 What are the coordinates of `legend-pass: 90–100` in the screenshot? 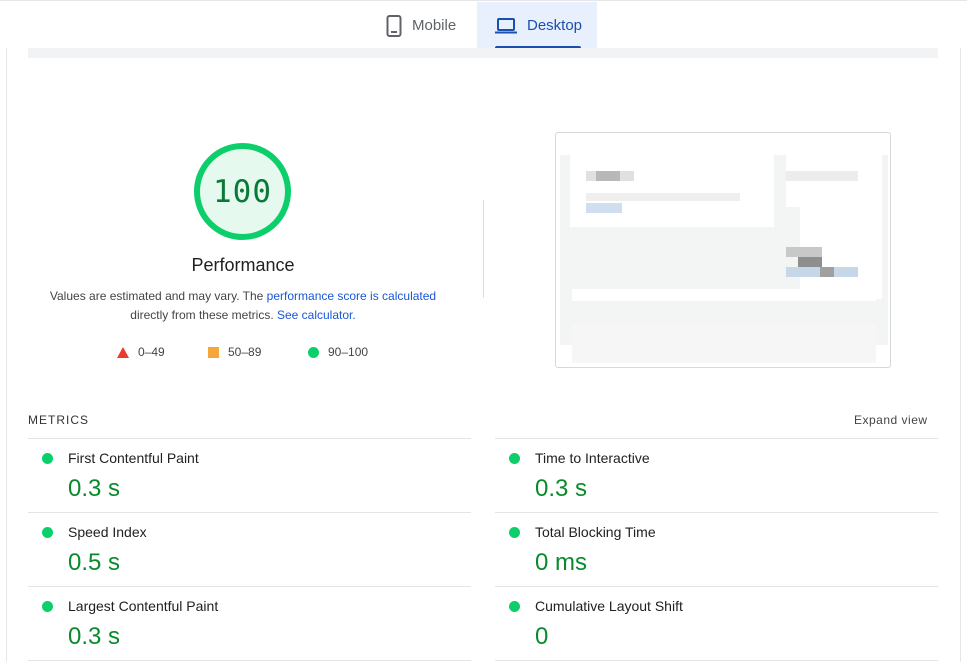 It's located at (338, 352).